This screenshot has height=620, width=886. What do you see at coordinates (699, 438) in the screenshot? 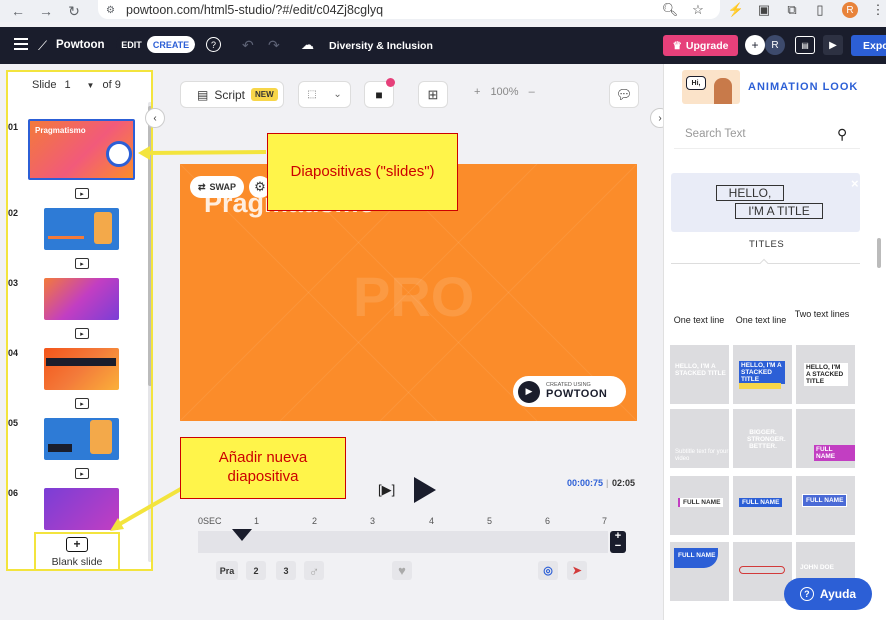
I see `title-template-tile: Subtitle text for your video` at bounding box center [699, 438].